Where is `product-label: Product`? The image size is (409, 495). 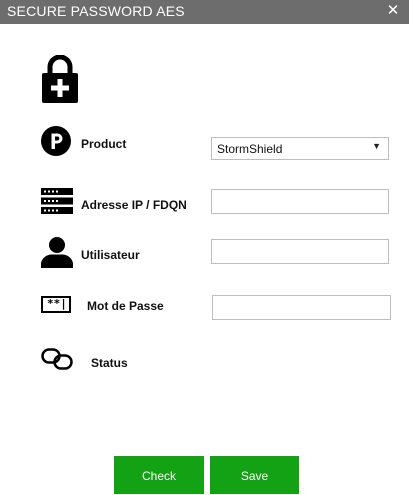
product-label: Product is located at coordinates (104, 144).